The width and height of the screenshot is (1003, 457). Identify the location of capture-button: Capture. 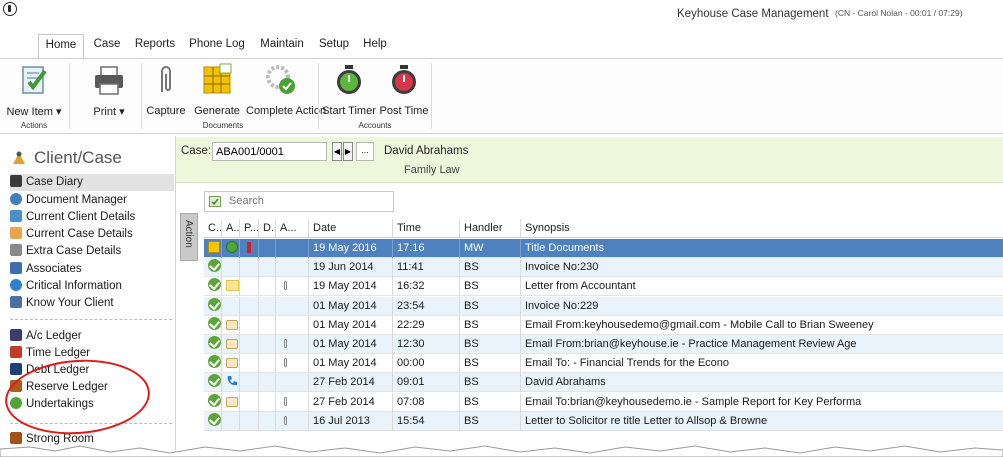
(166, 89).